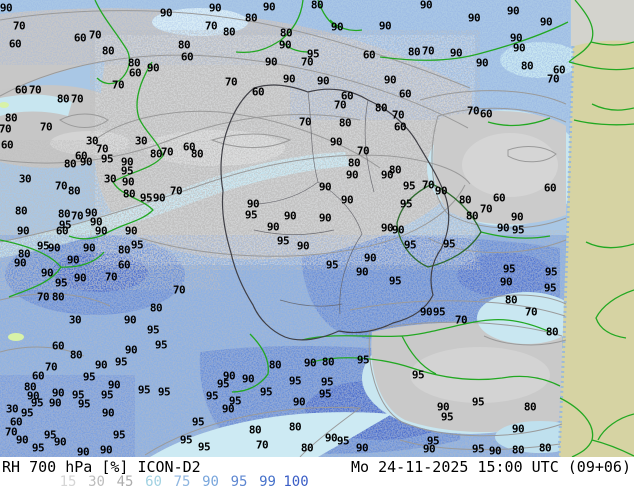 The width and height of the screenshot is (634, 490). Describe the element at coordinates (491, 467) in the screenshot. I see `valid-time: Mo 24-11-2025 15:00 UTC (09+06)` at that location.